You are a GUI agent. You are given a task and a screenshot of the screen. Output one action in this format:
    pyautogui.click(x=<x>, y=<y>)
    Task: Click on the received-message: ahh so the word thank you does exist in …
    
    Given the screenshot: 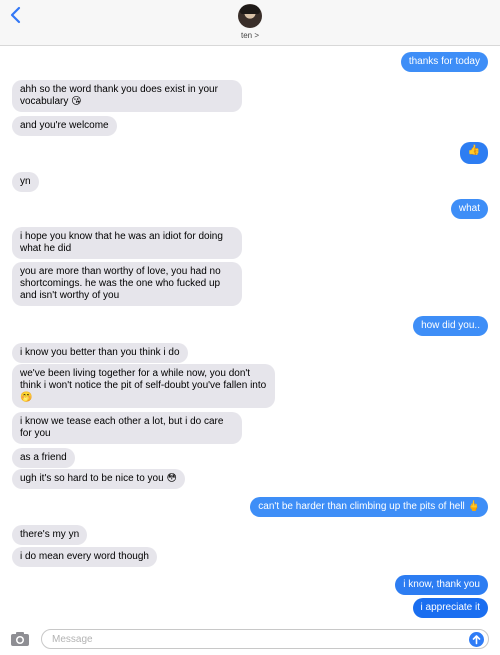 What is the action you would take?
    pyautogui.click(x=127, y=96)
    